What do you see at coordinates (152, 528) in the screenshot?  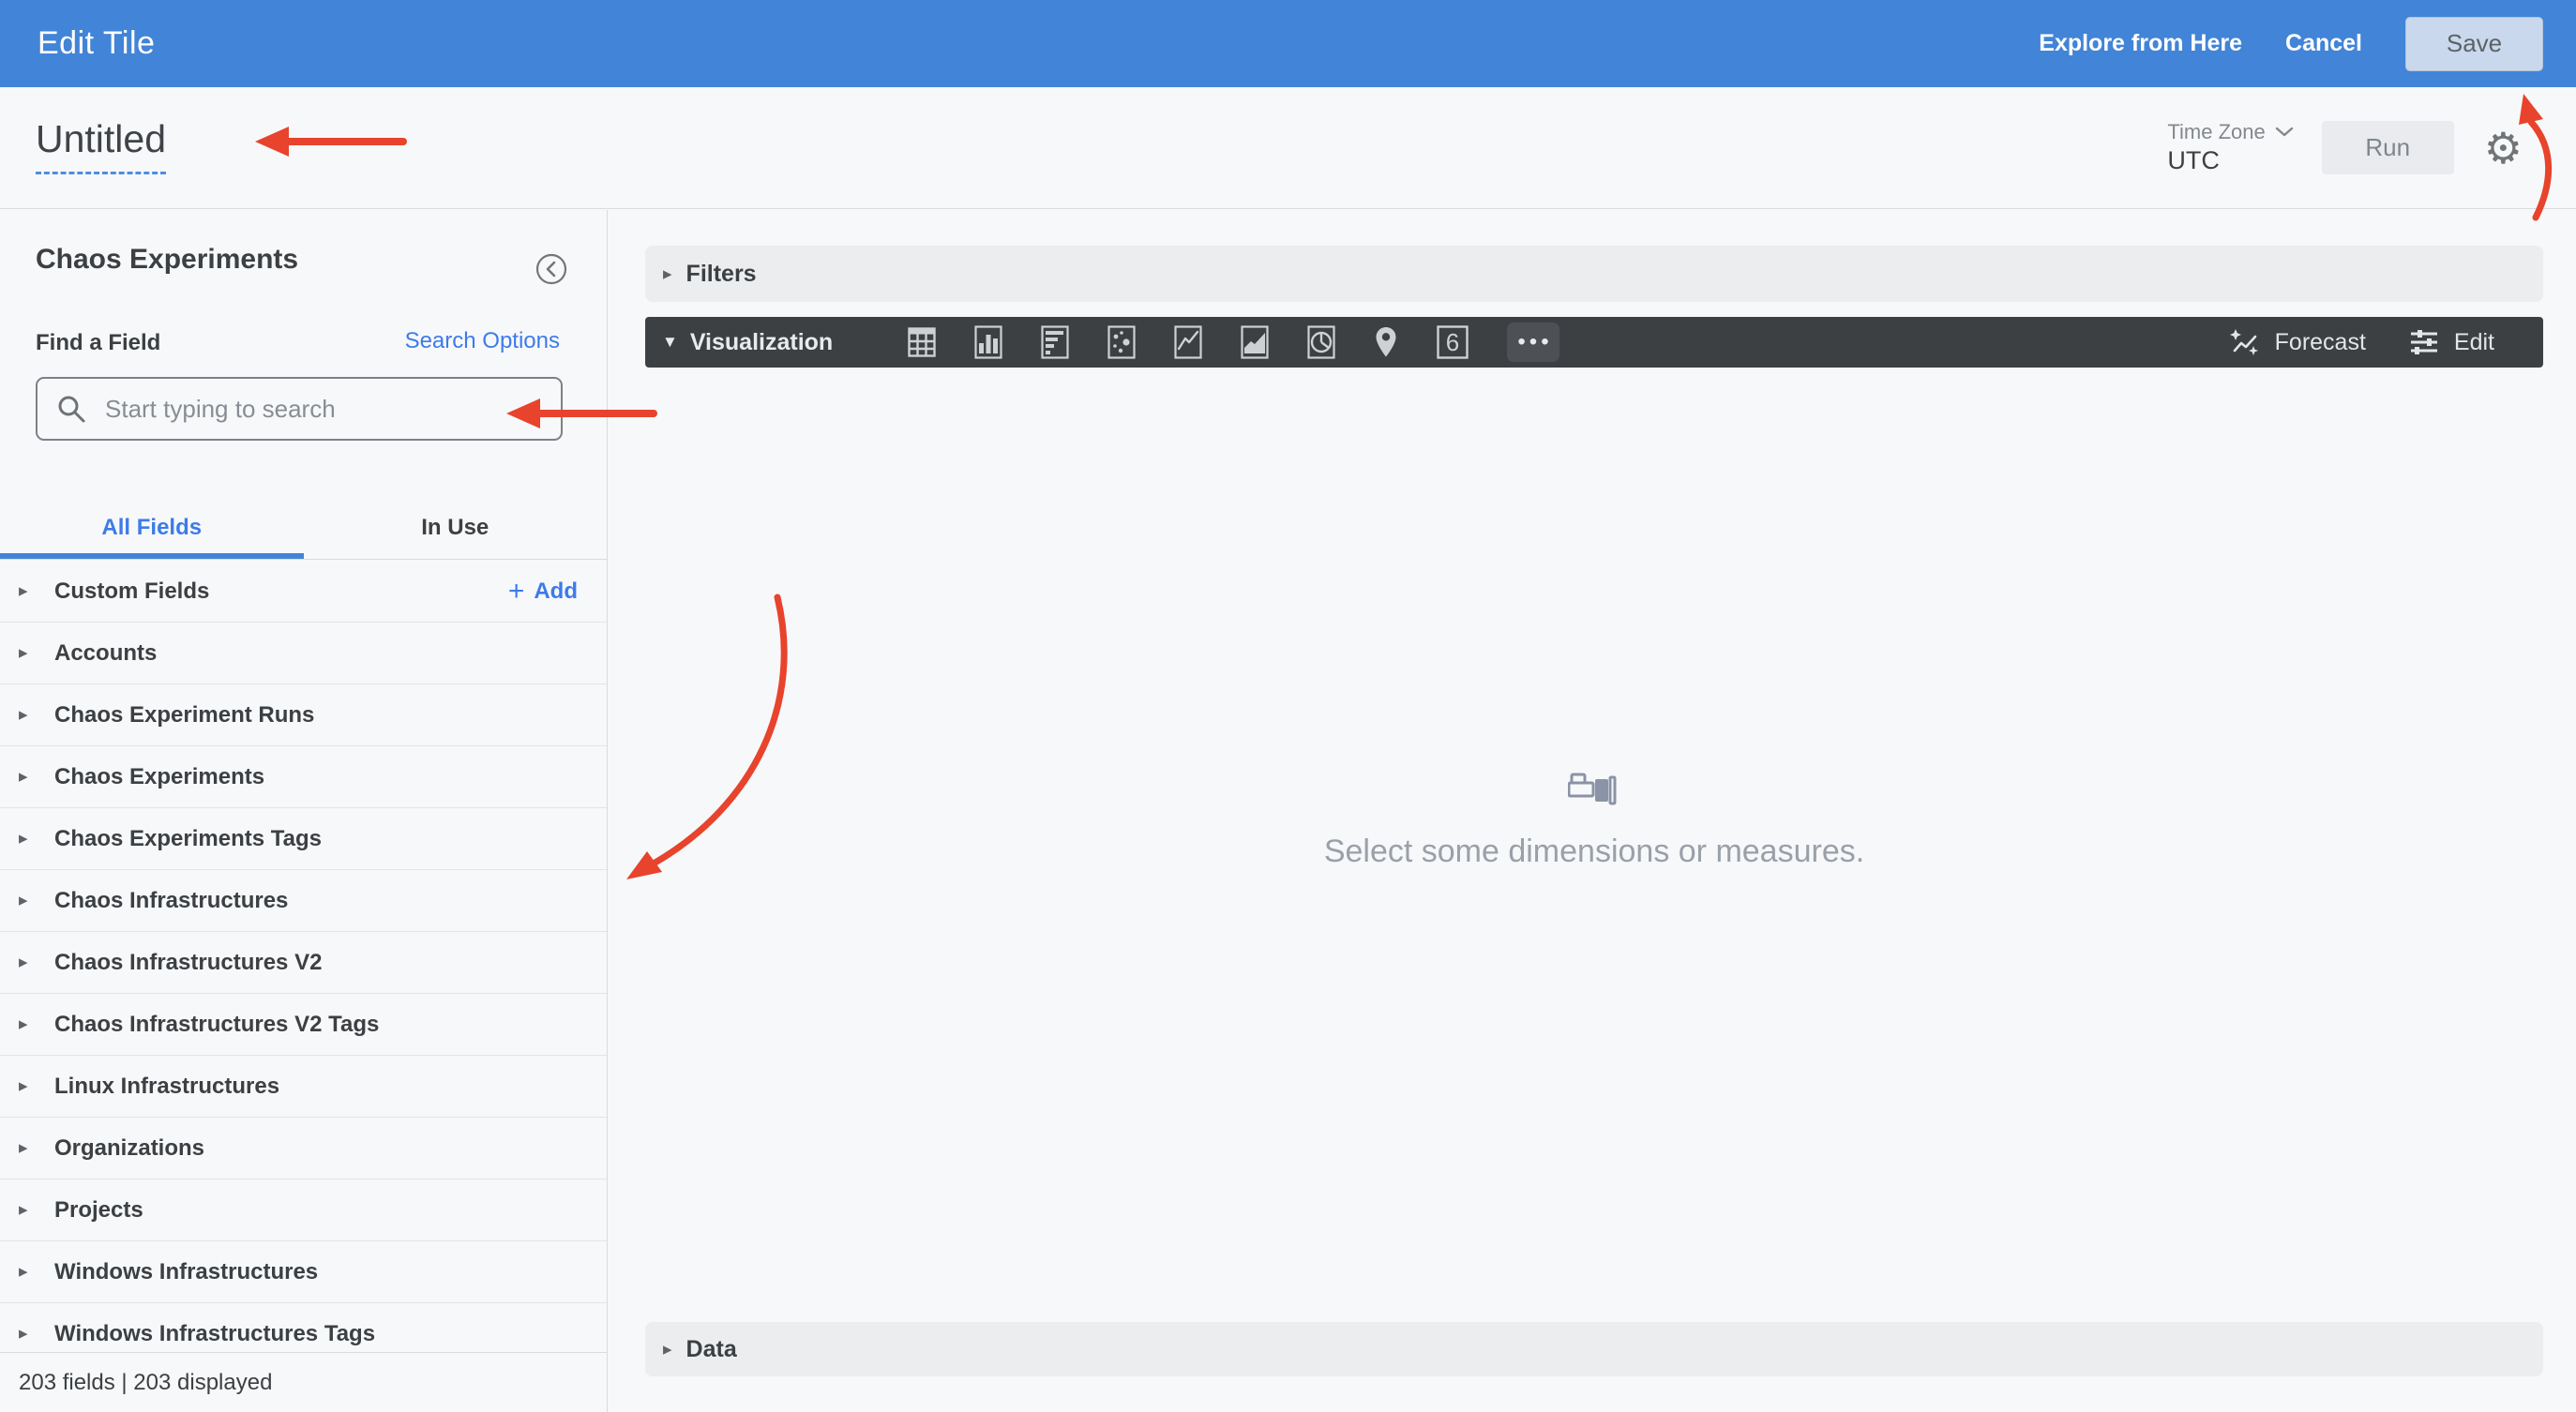 I see `tab-all-fields: All Fields` at bounding box center [152, 528].